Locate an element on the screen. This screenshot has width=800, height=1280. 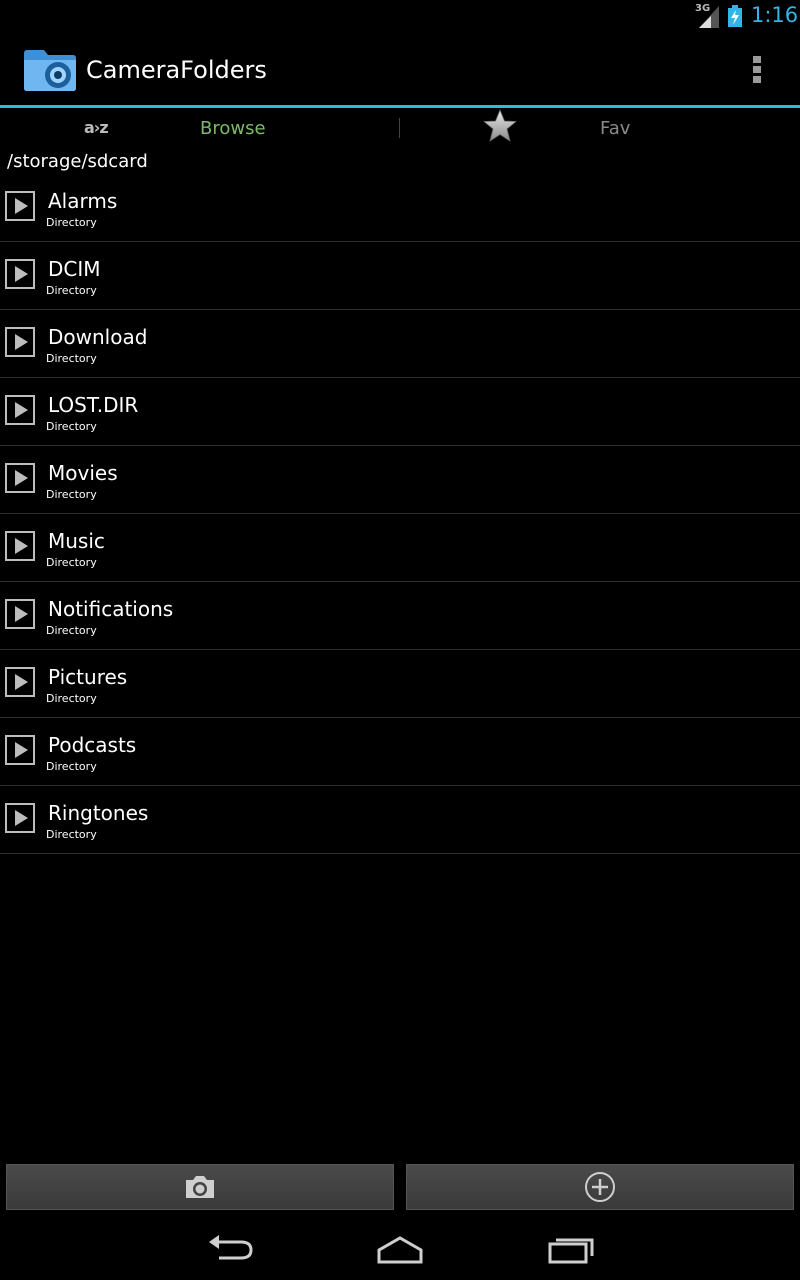
item-name: Alarms is located at coordinates (83, 201).